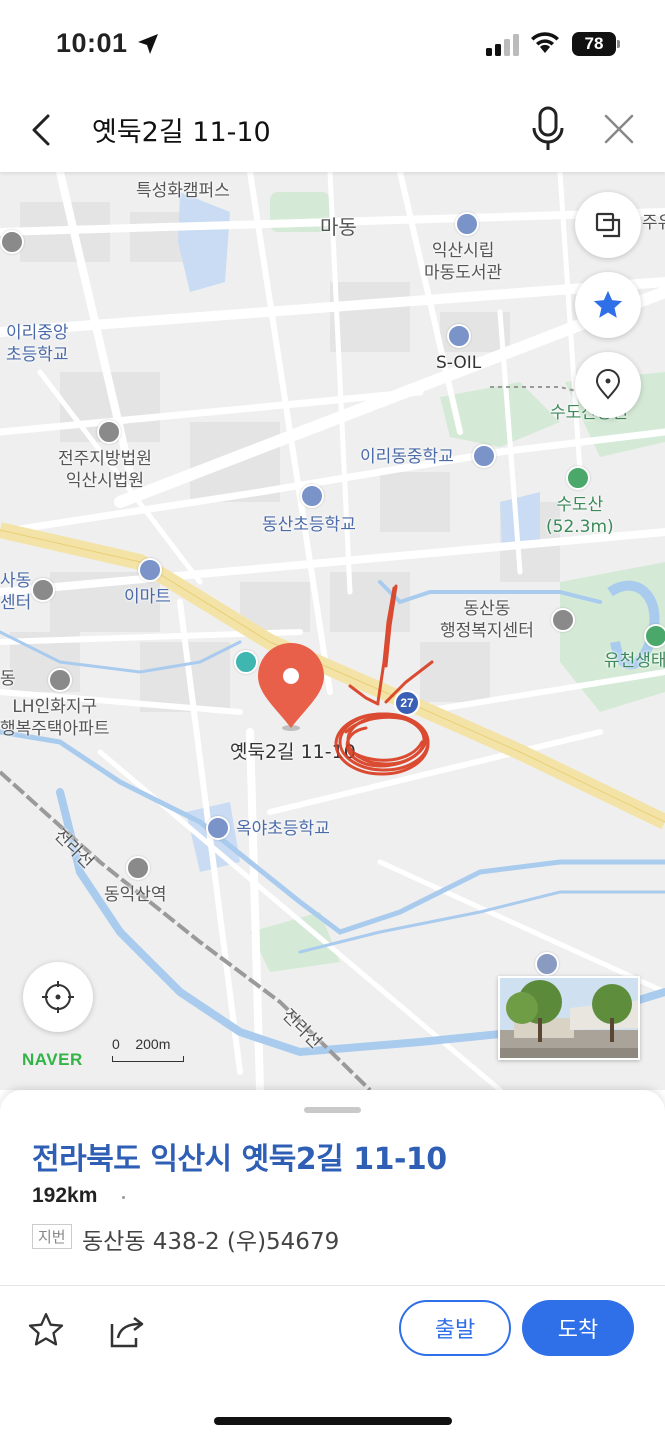 This screenshot has height=1440, width=665. What do you see at coordinates (246, 662) in the screenshot?
I see `landmark-icon` at bounding box center [246, 662].